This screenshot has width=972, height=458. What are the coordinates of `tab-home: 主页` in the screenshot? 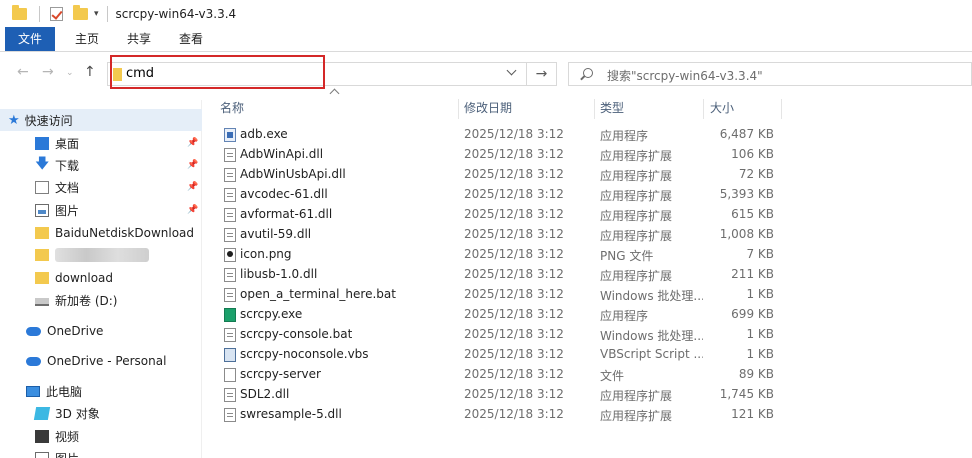 It's located at (87, 39).